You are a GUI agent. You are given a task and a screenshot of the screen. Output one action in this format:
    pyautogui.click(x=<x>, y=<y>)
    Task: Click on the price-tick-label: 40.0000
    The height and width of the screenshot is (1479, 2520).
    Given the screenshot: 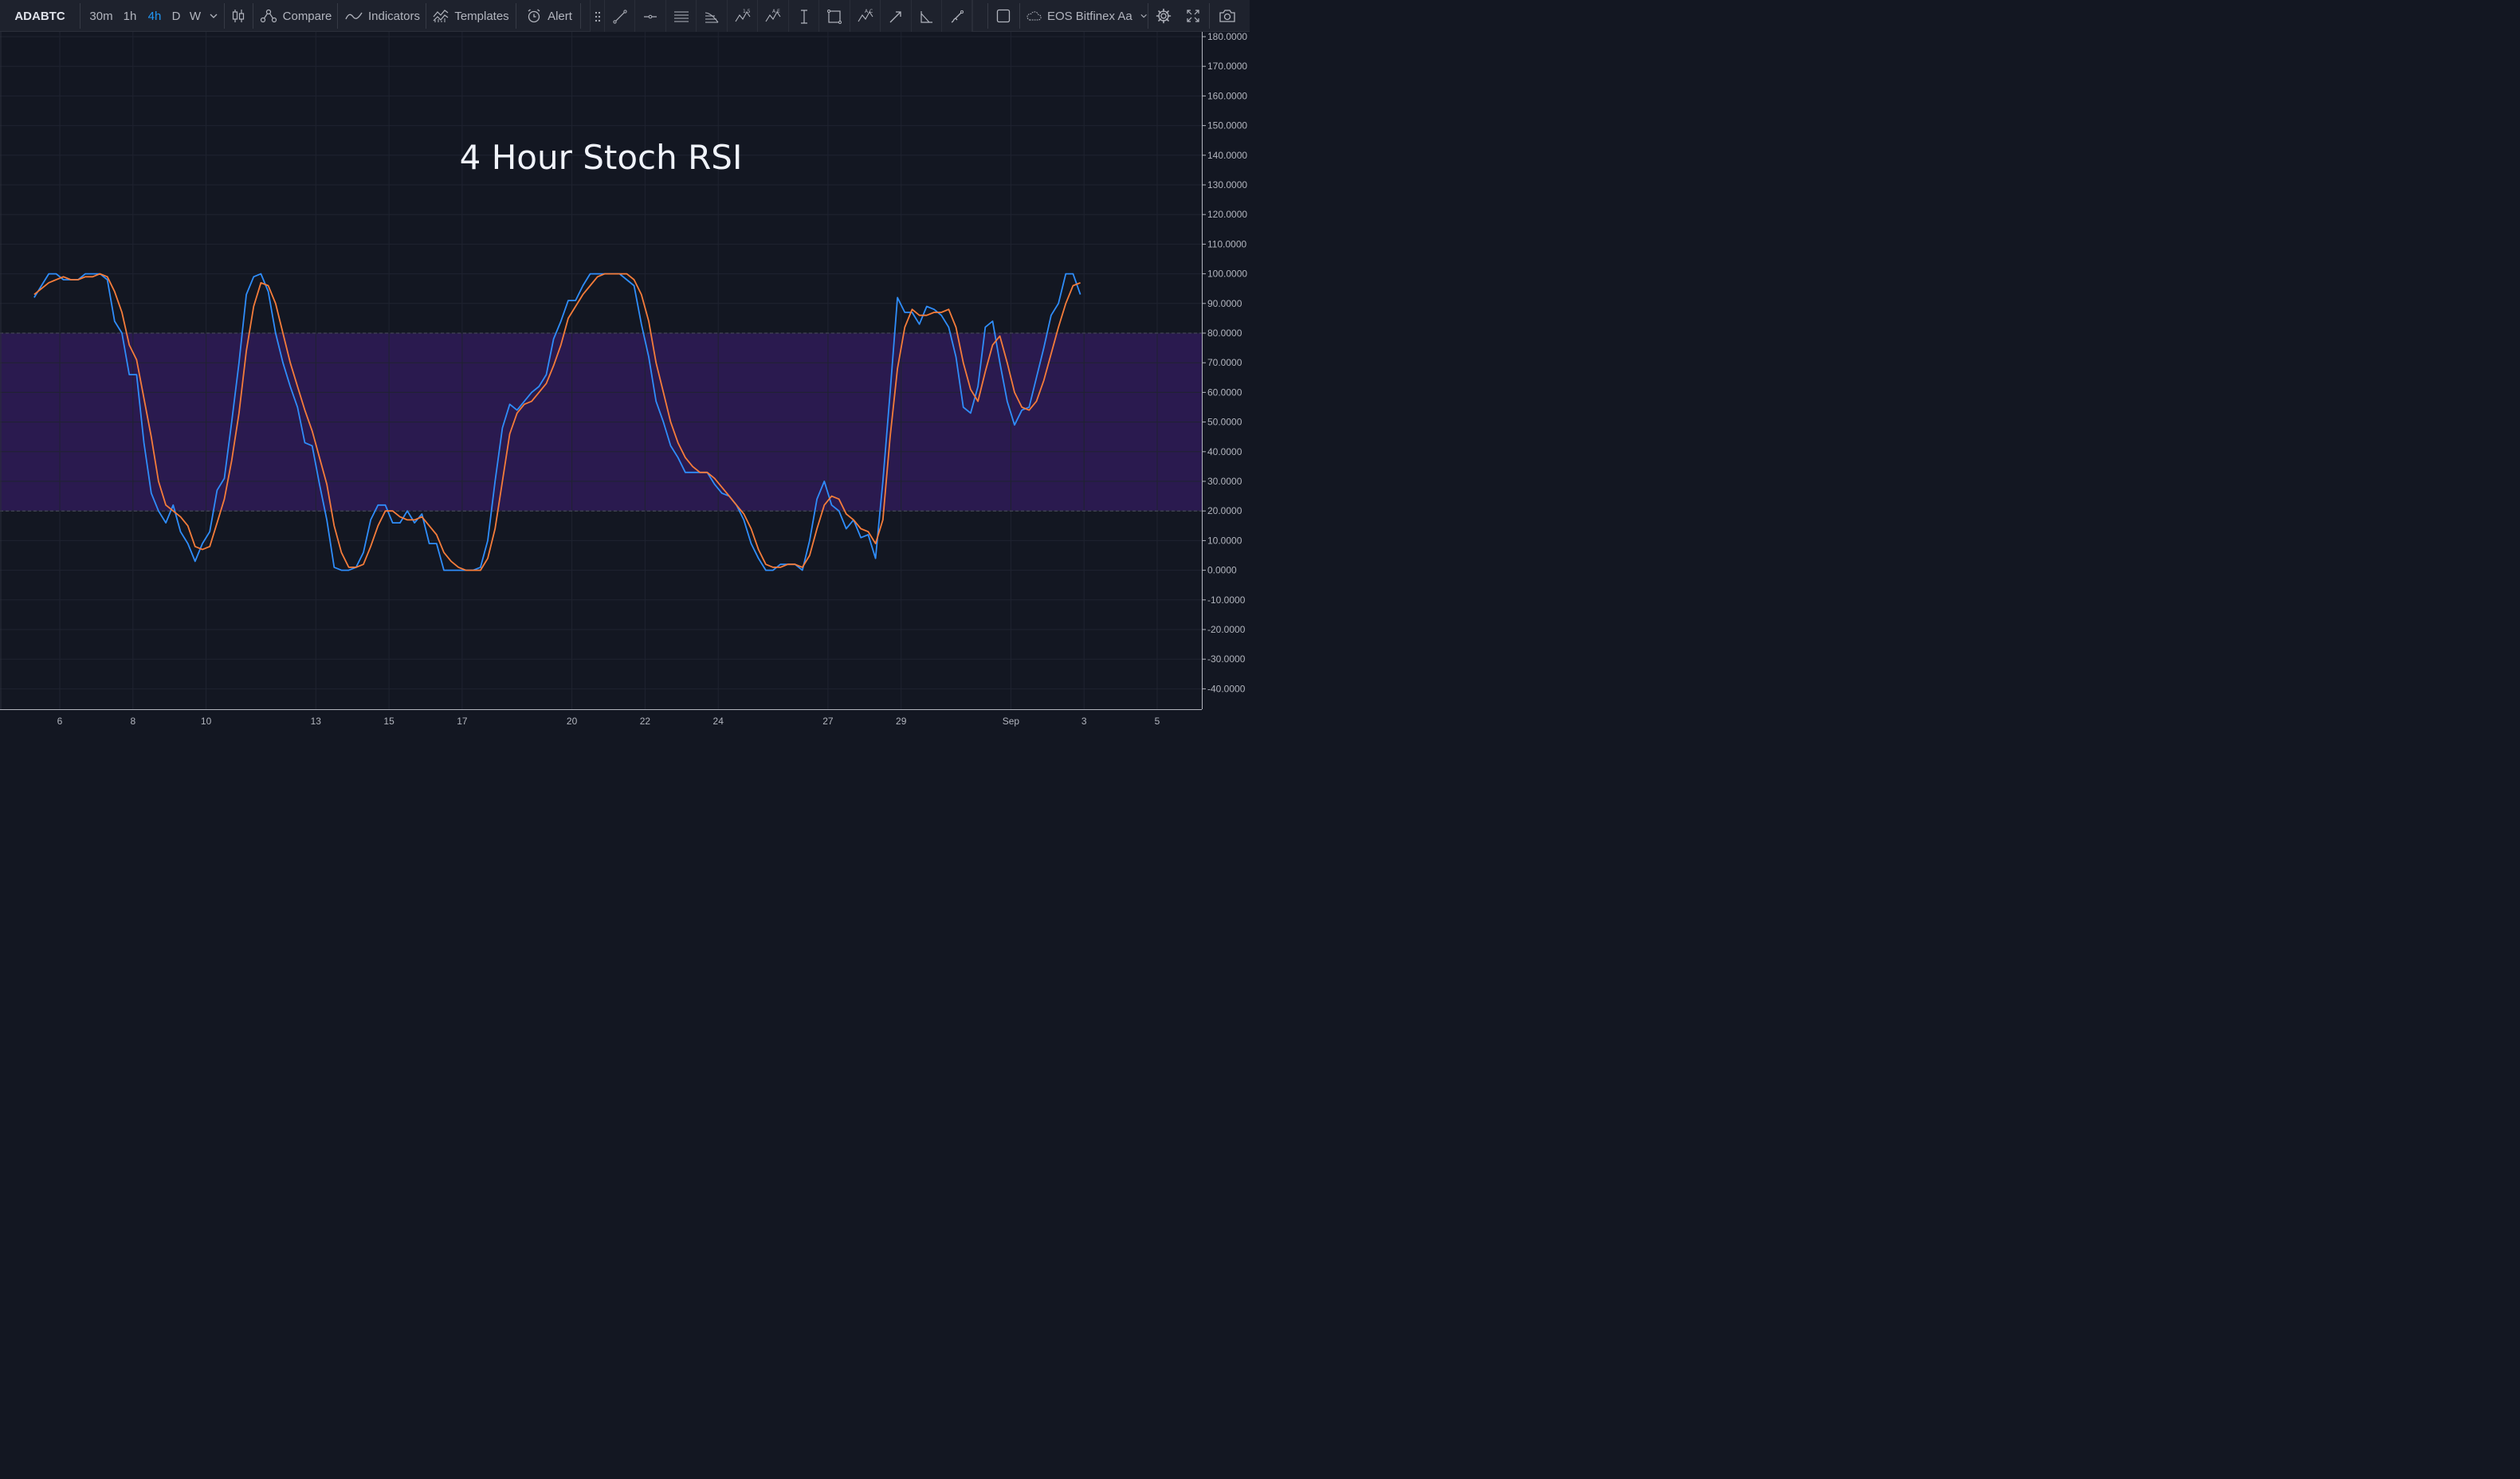 What is the action you would take?
    pyautogui.click(x=1224, y=451)
    